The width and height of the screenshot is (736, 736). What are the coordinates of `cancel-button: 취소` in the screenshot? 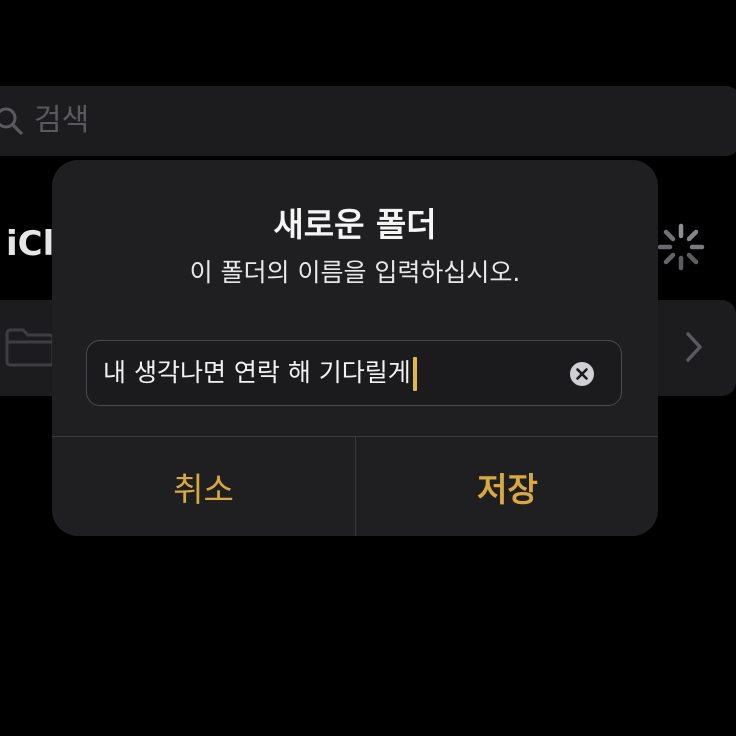 It's located at (203, 486).